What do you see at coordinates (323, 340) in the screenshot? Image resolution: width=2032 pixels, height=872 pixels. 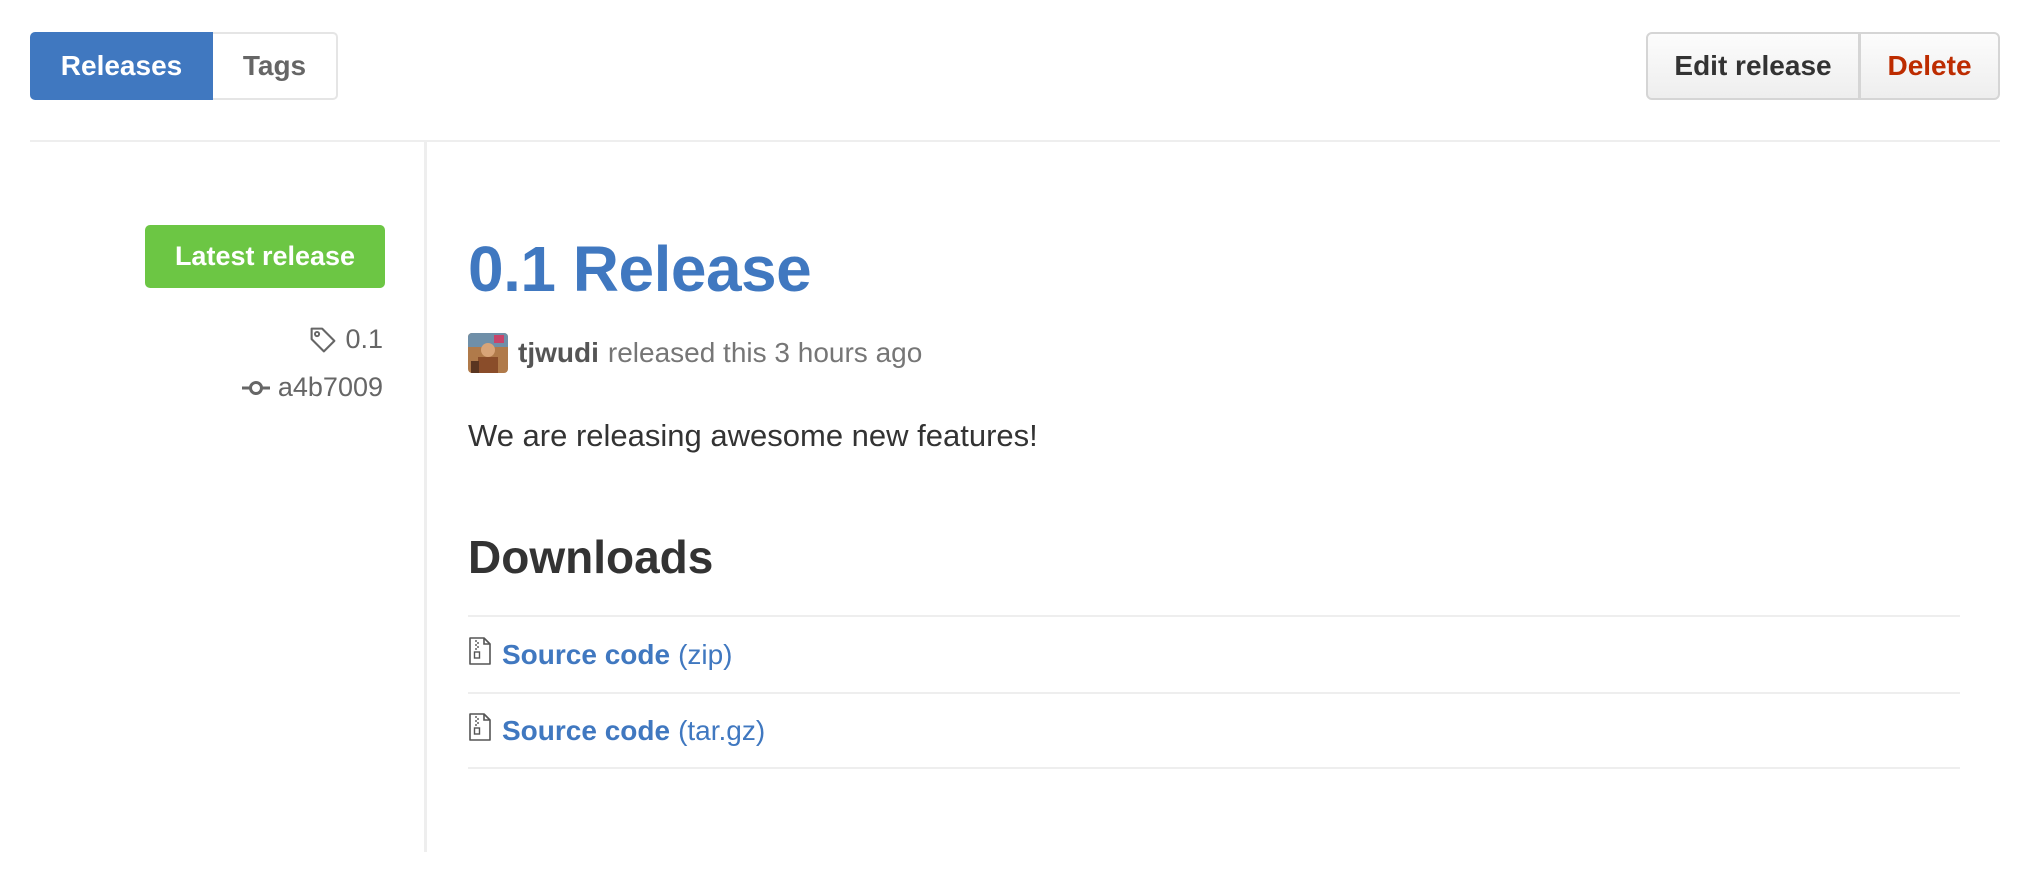 I see `tag-icon` at bounding box center [323, 340].